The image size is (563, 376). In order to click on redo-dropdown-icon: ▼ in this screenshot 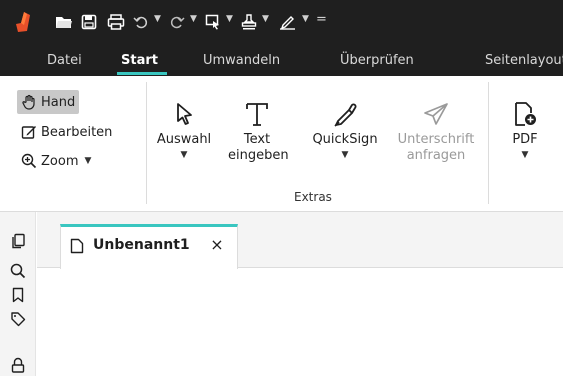, I will do `click(193, 19)`.